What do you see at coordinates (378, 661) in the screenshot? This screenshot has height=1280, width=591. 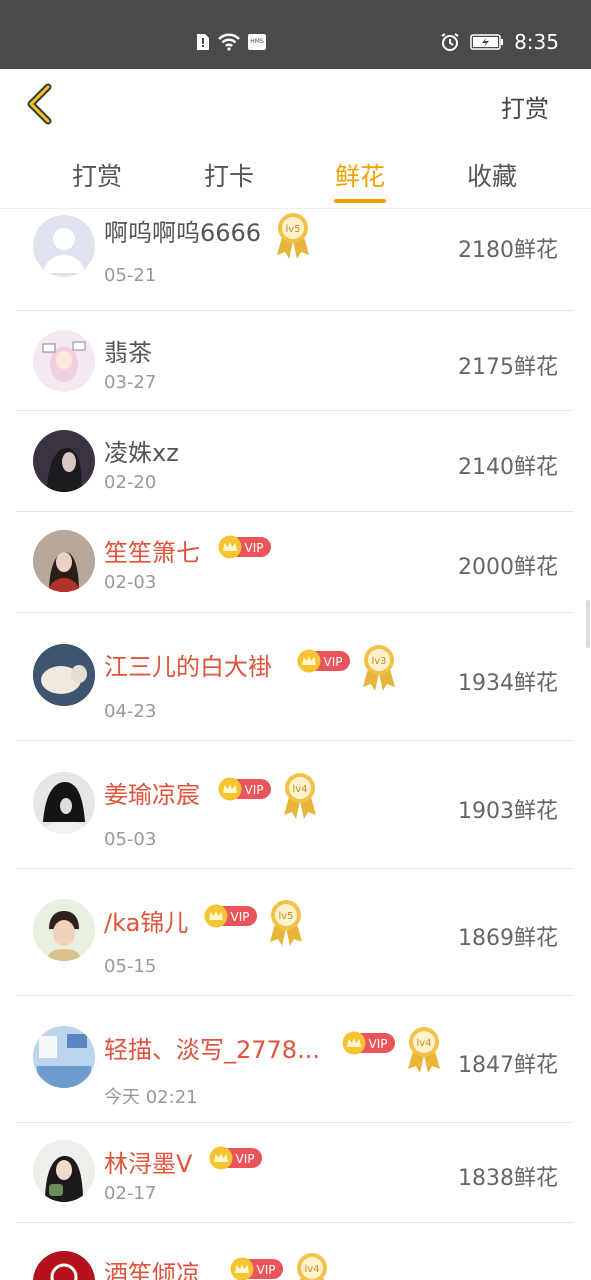 I see `svg-text: lv3` at bounding box center [378, 661].